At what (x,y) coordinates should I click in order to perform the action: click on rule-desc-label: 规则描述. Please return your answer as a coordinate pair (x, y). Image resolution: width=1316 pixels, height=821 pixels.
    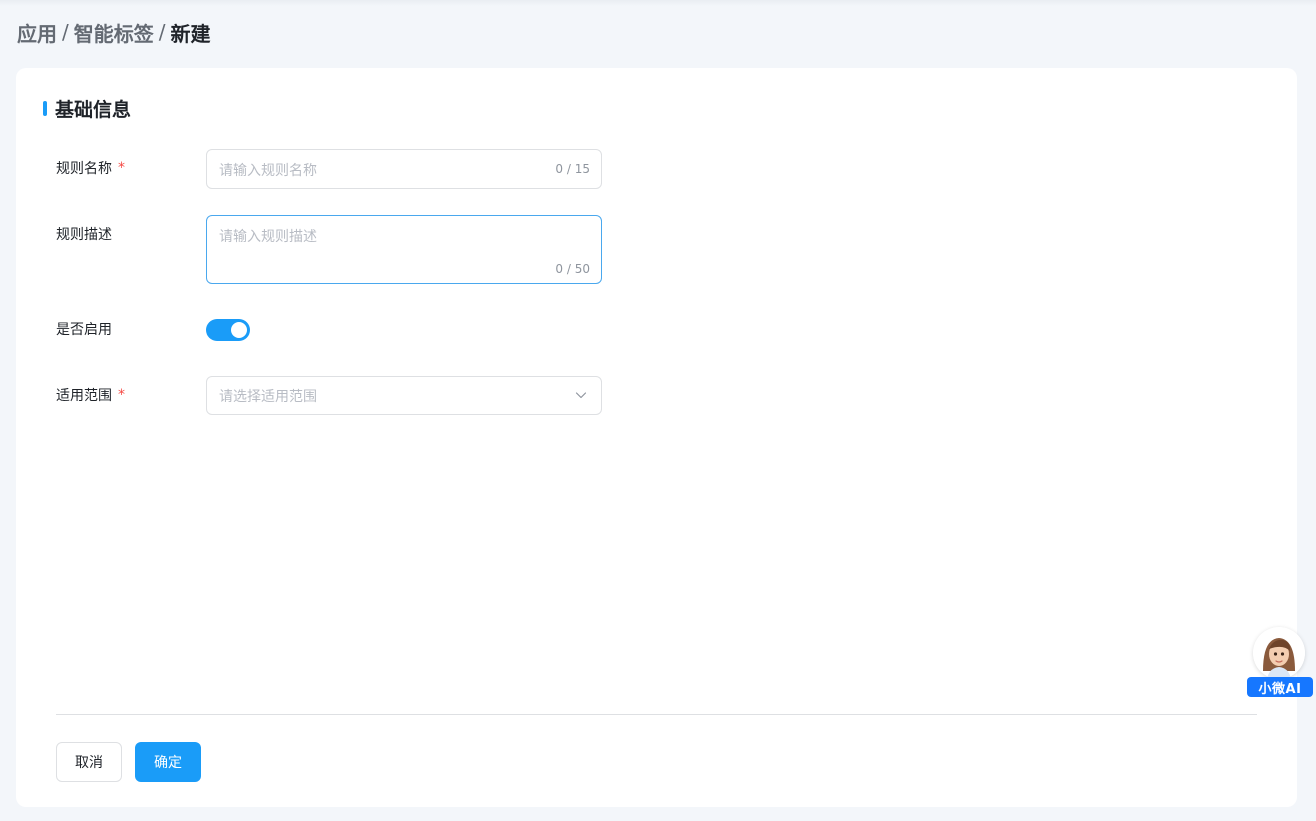
    Looking at the image, I should click on (84, 234).